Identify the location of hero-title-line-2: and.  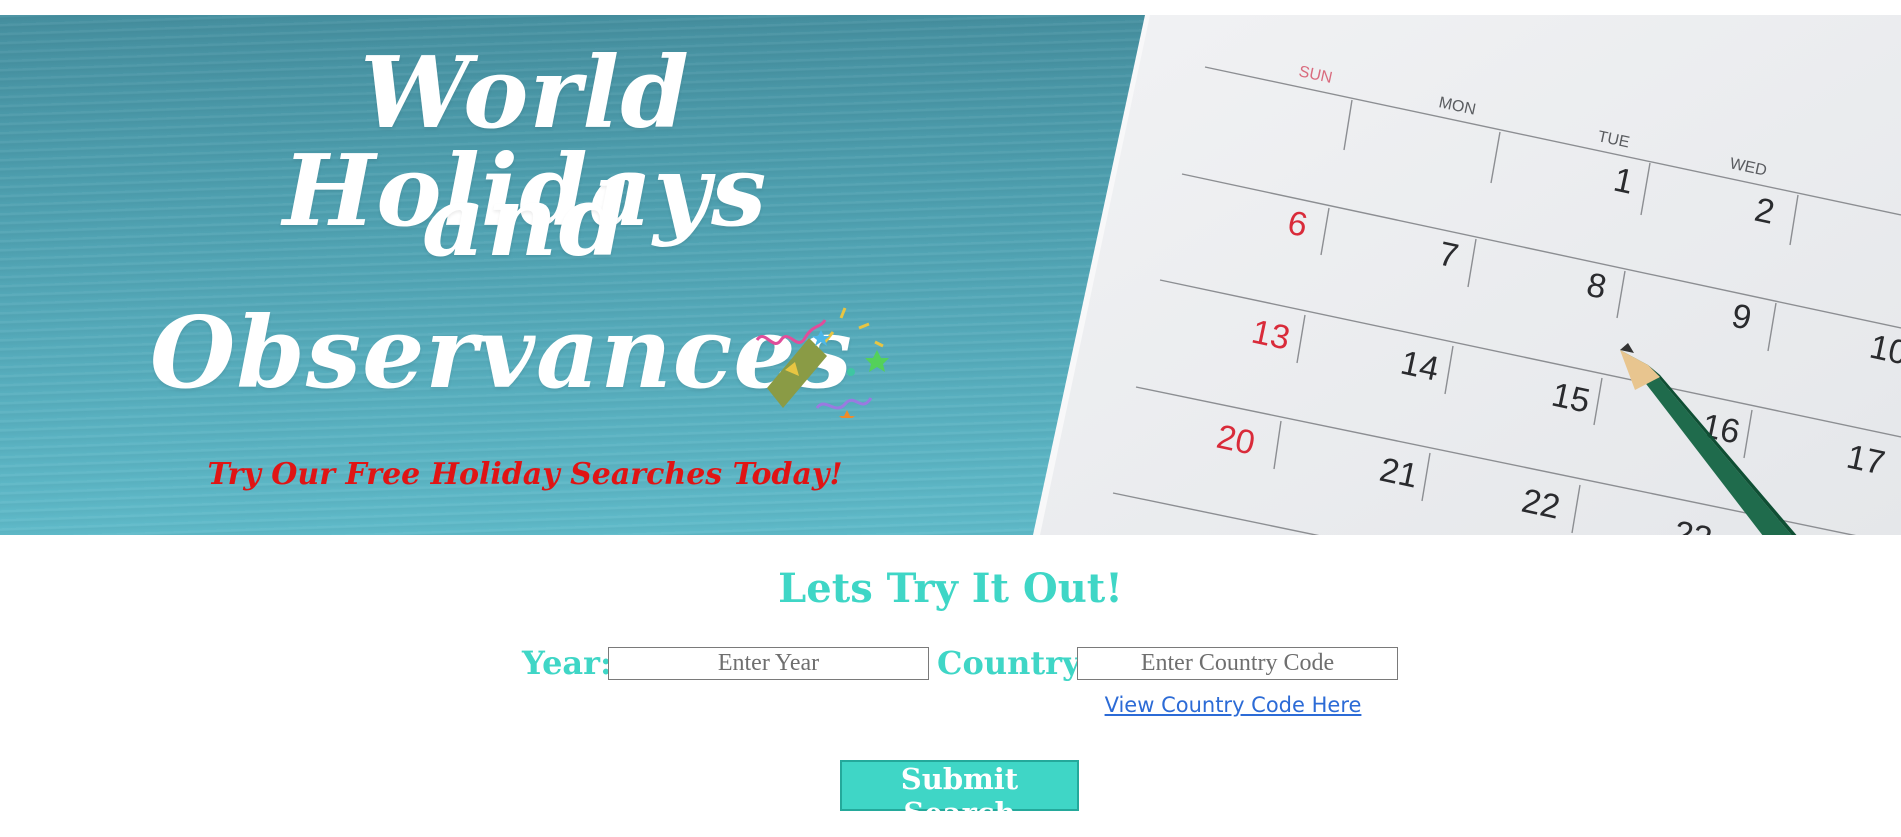
(525, 221).